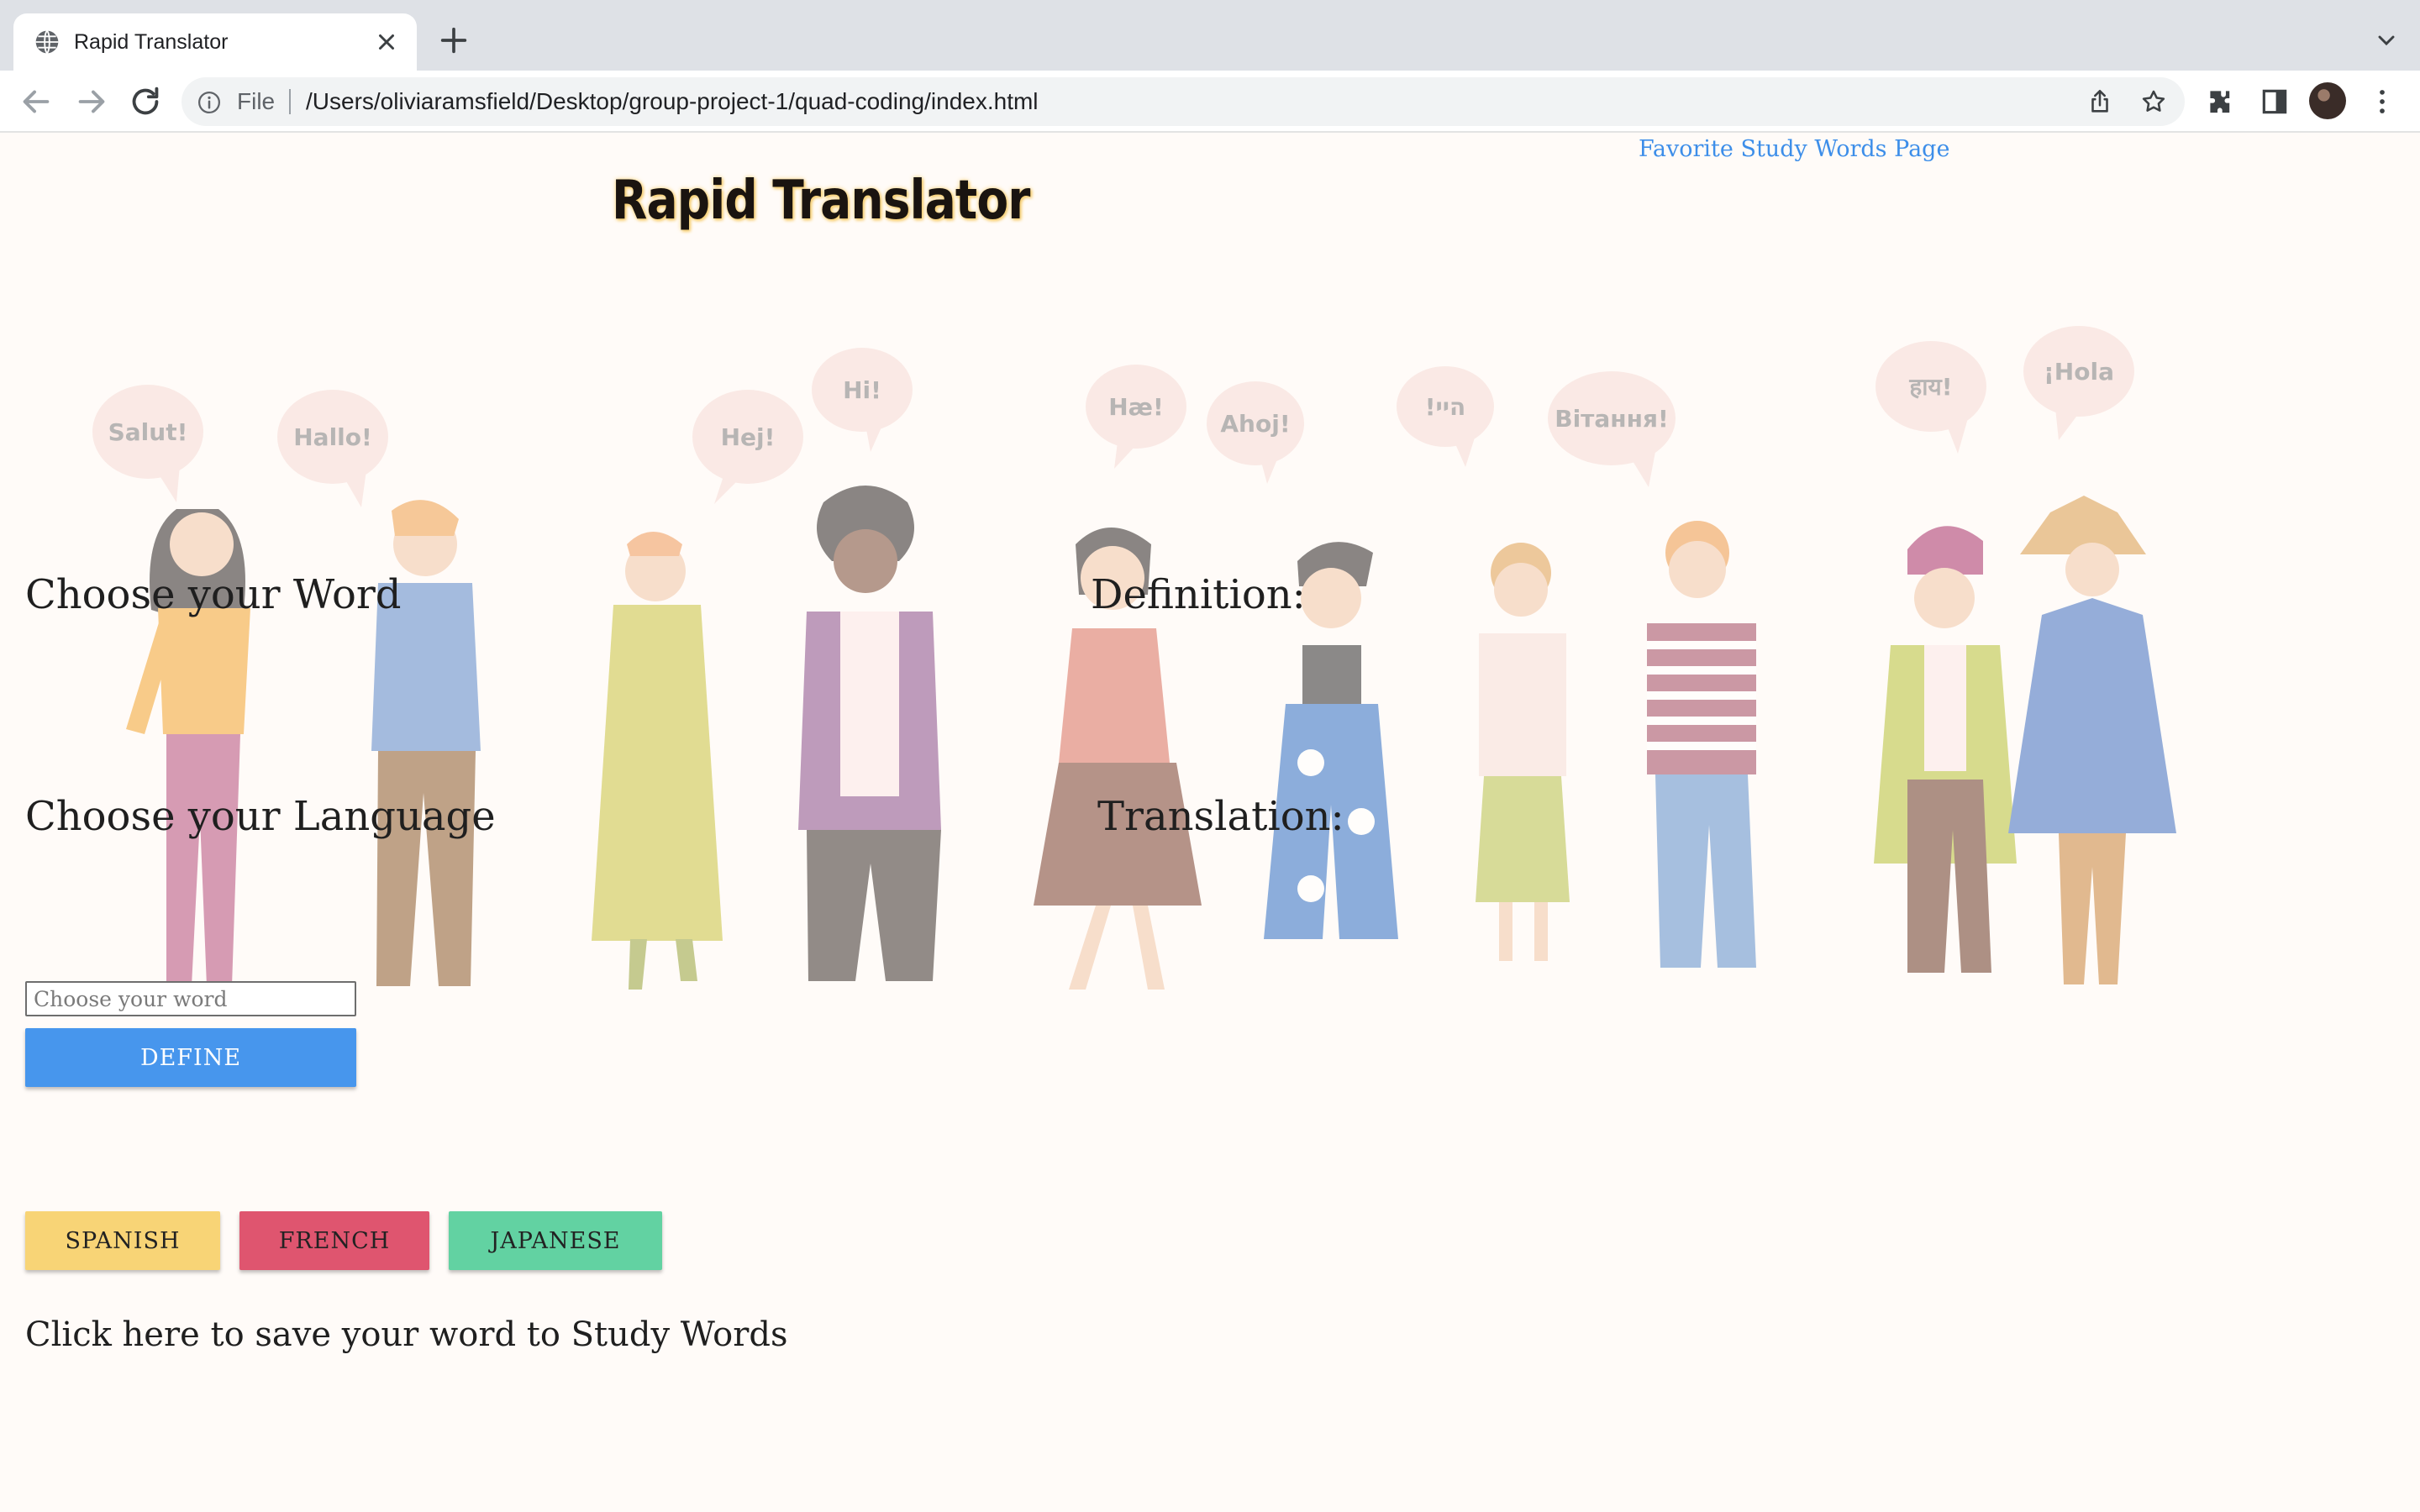  What do you see at coordinates (214, 594) in the screenshot?
I see `choose-word-heading: Choose your Word` at bounding box center [214, 594].